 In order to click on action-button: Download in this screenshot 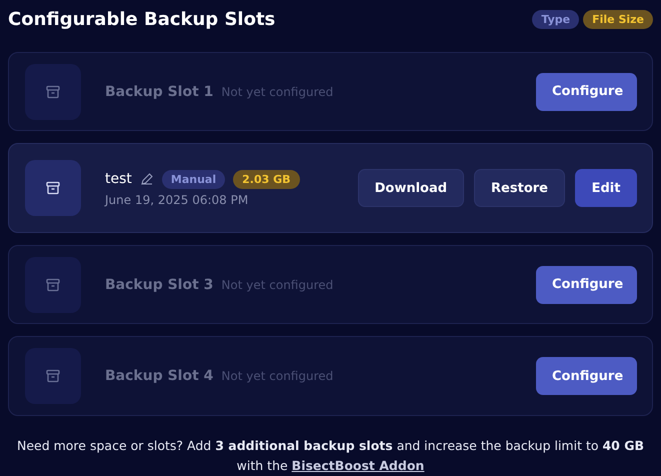, I will do `click(411, 188)`.